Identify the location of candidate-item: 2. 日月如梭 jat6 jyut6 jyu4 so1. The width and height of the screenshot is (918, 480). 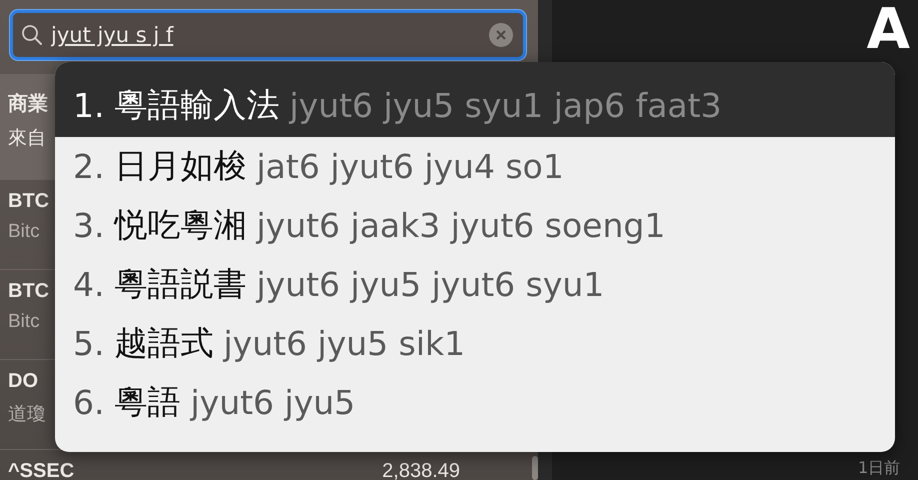
(475, 166).